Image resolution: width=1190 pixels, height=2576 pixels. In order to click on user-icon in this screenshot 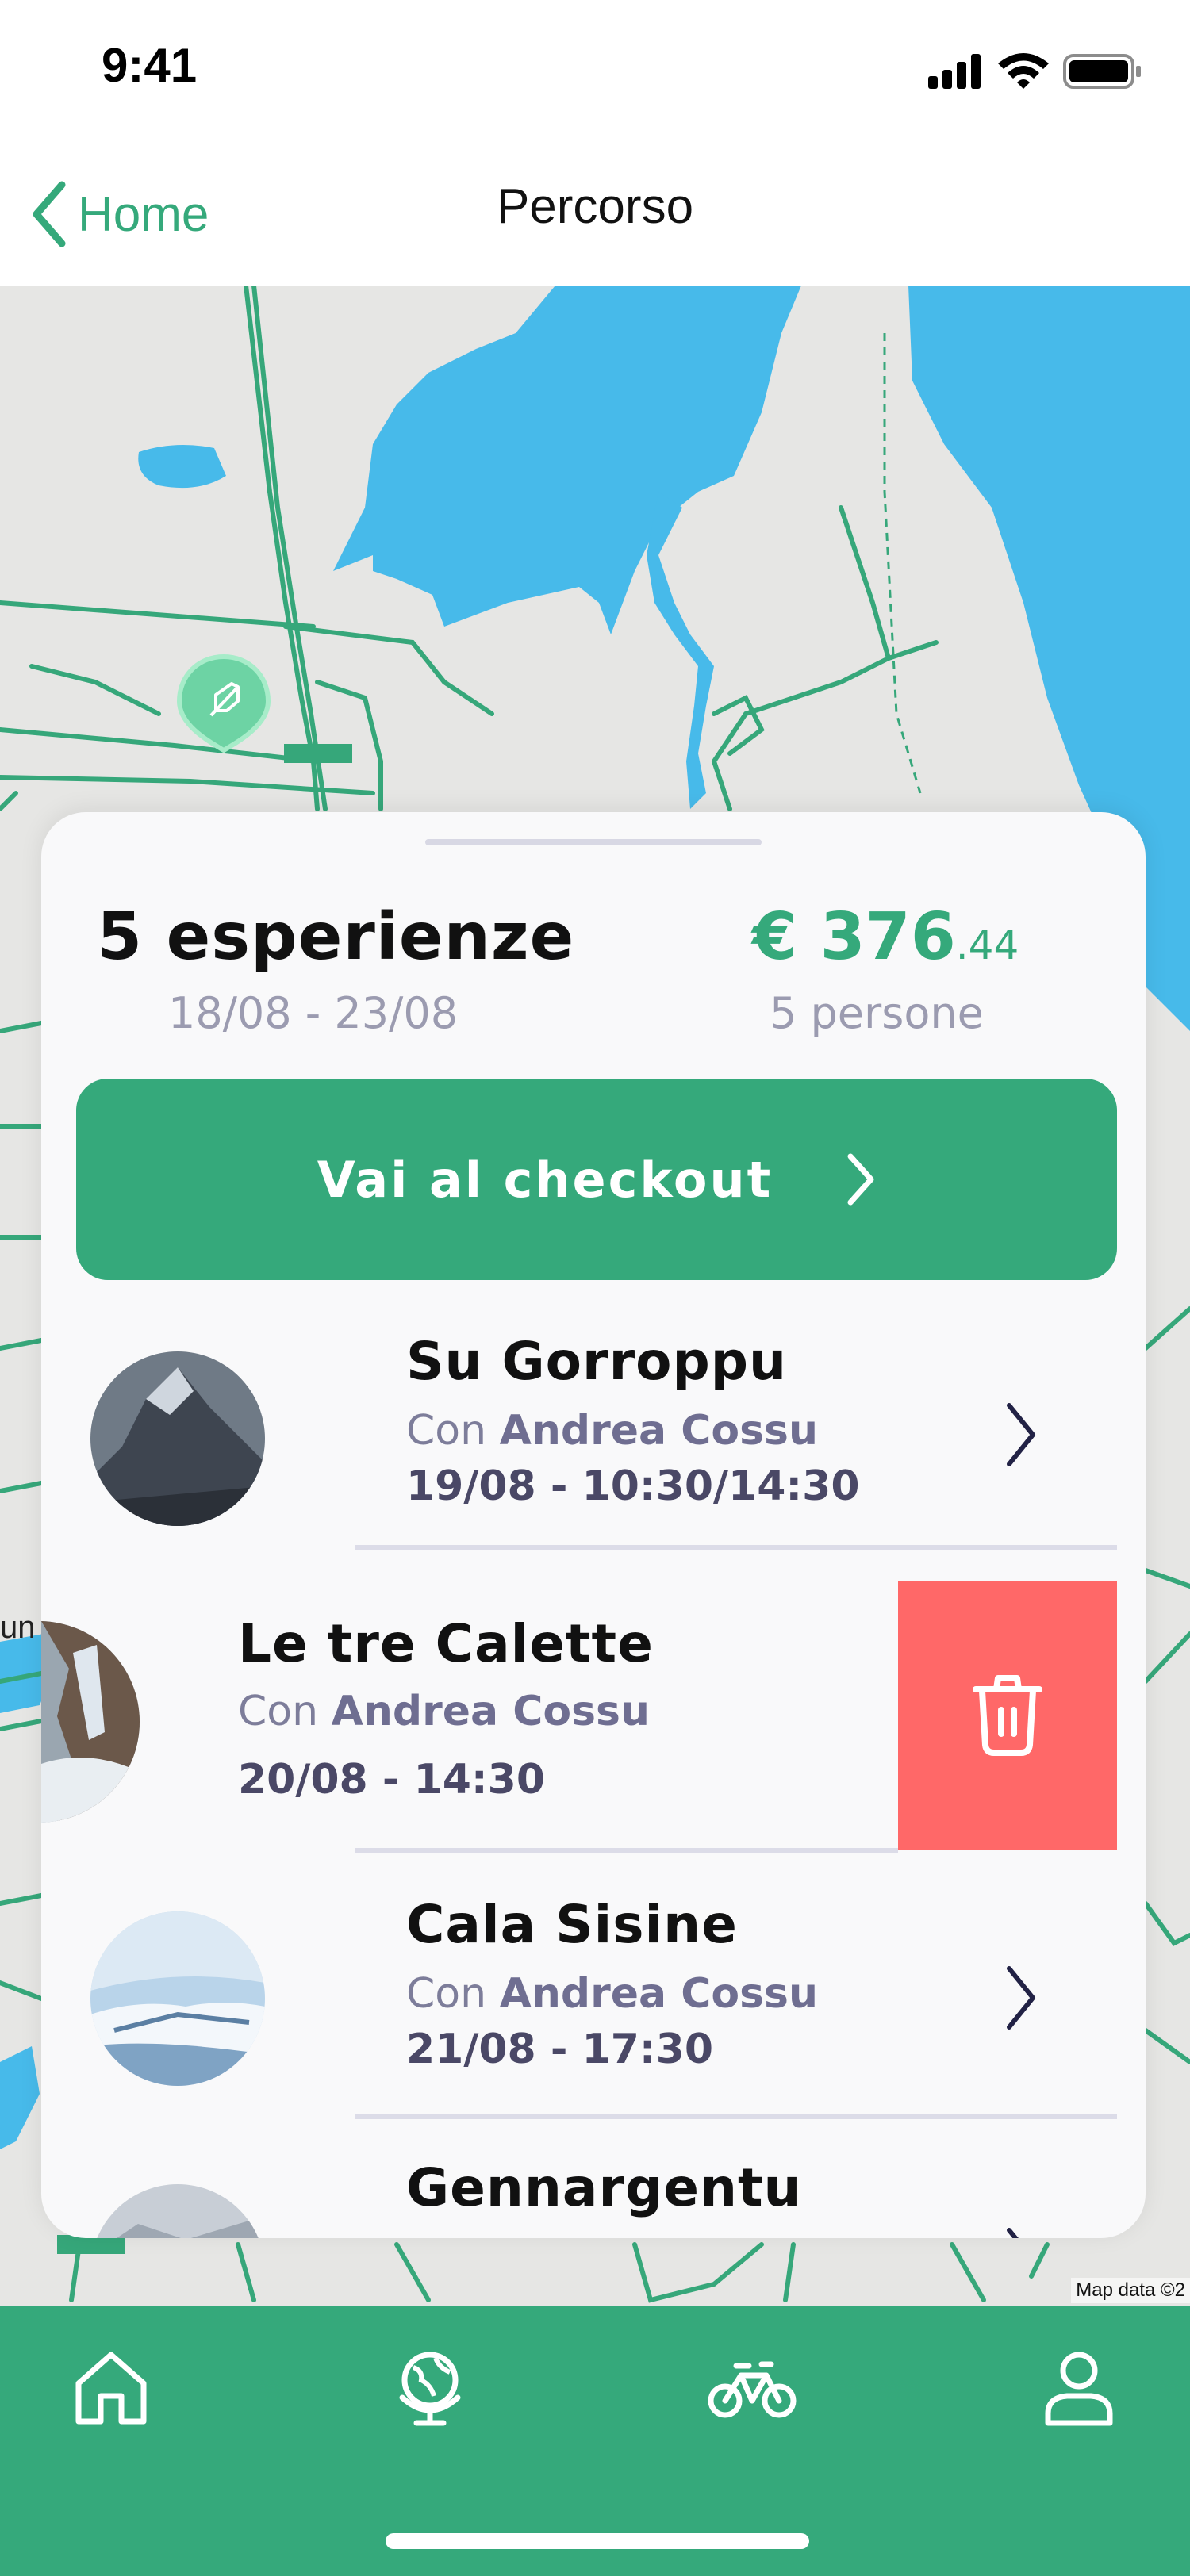, I will do `click(1079, 2389)`.